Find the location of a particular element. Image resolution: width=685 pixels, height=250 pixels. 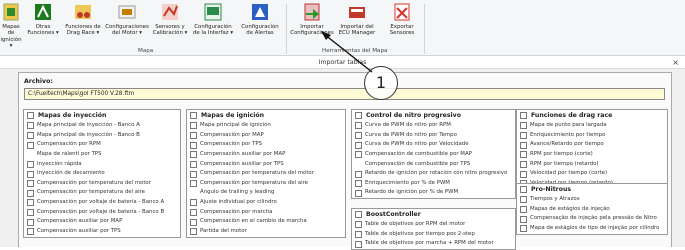

ribbon-button-import: Importar Configuraciones is located at coordinates (312, 19).